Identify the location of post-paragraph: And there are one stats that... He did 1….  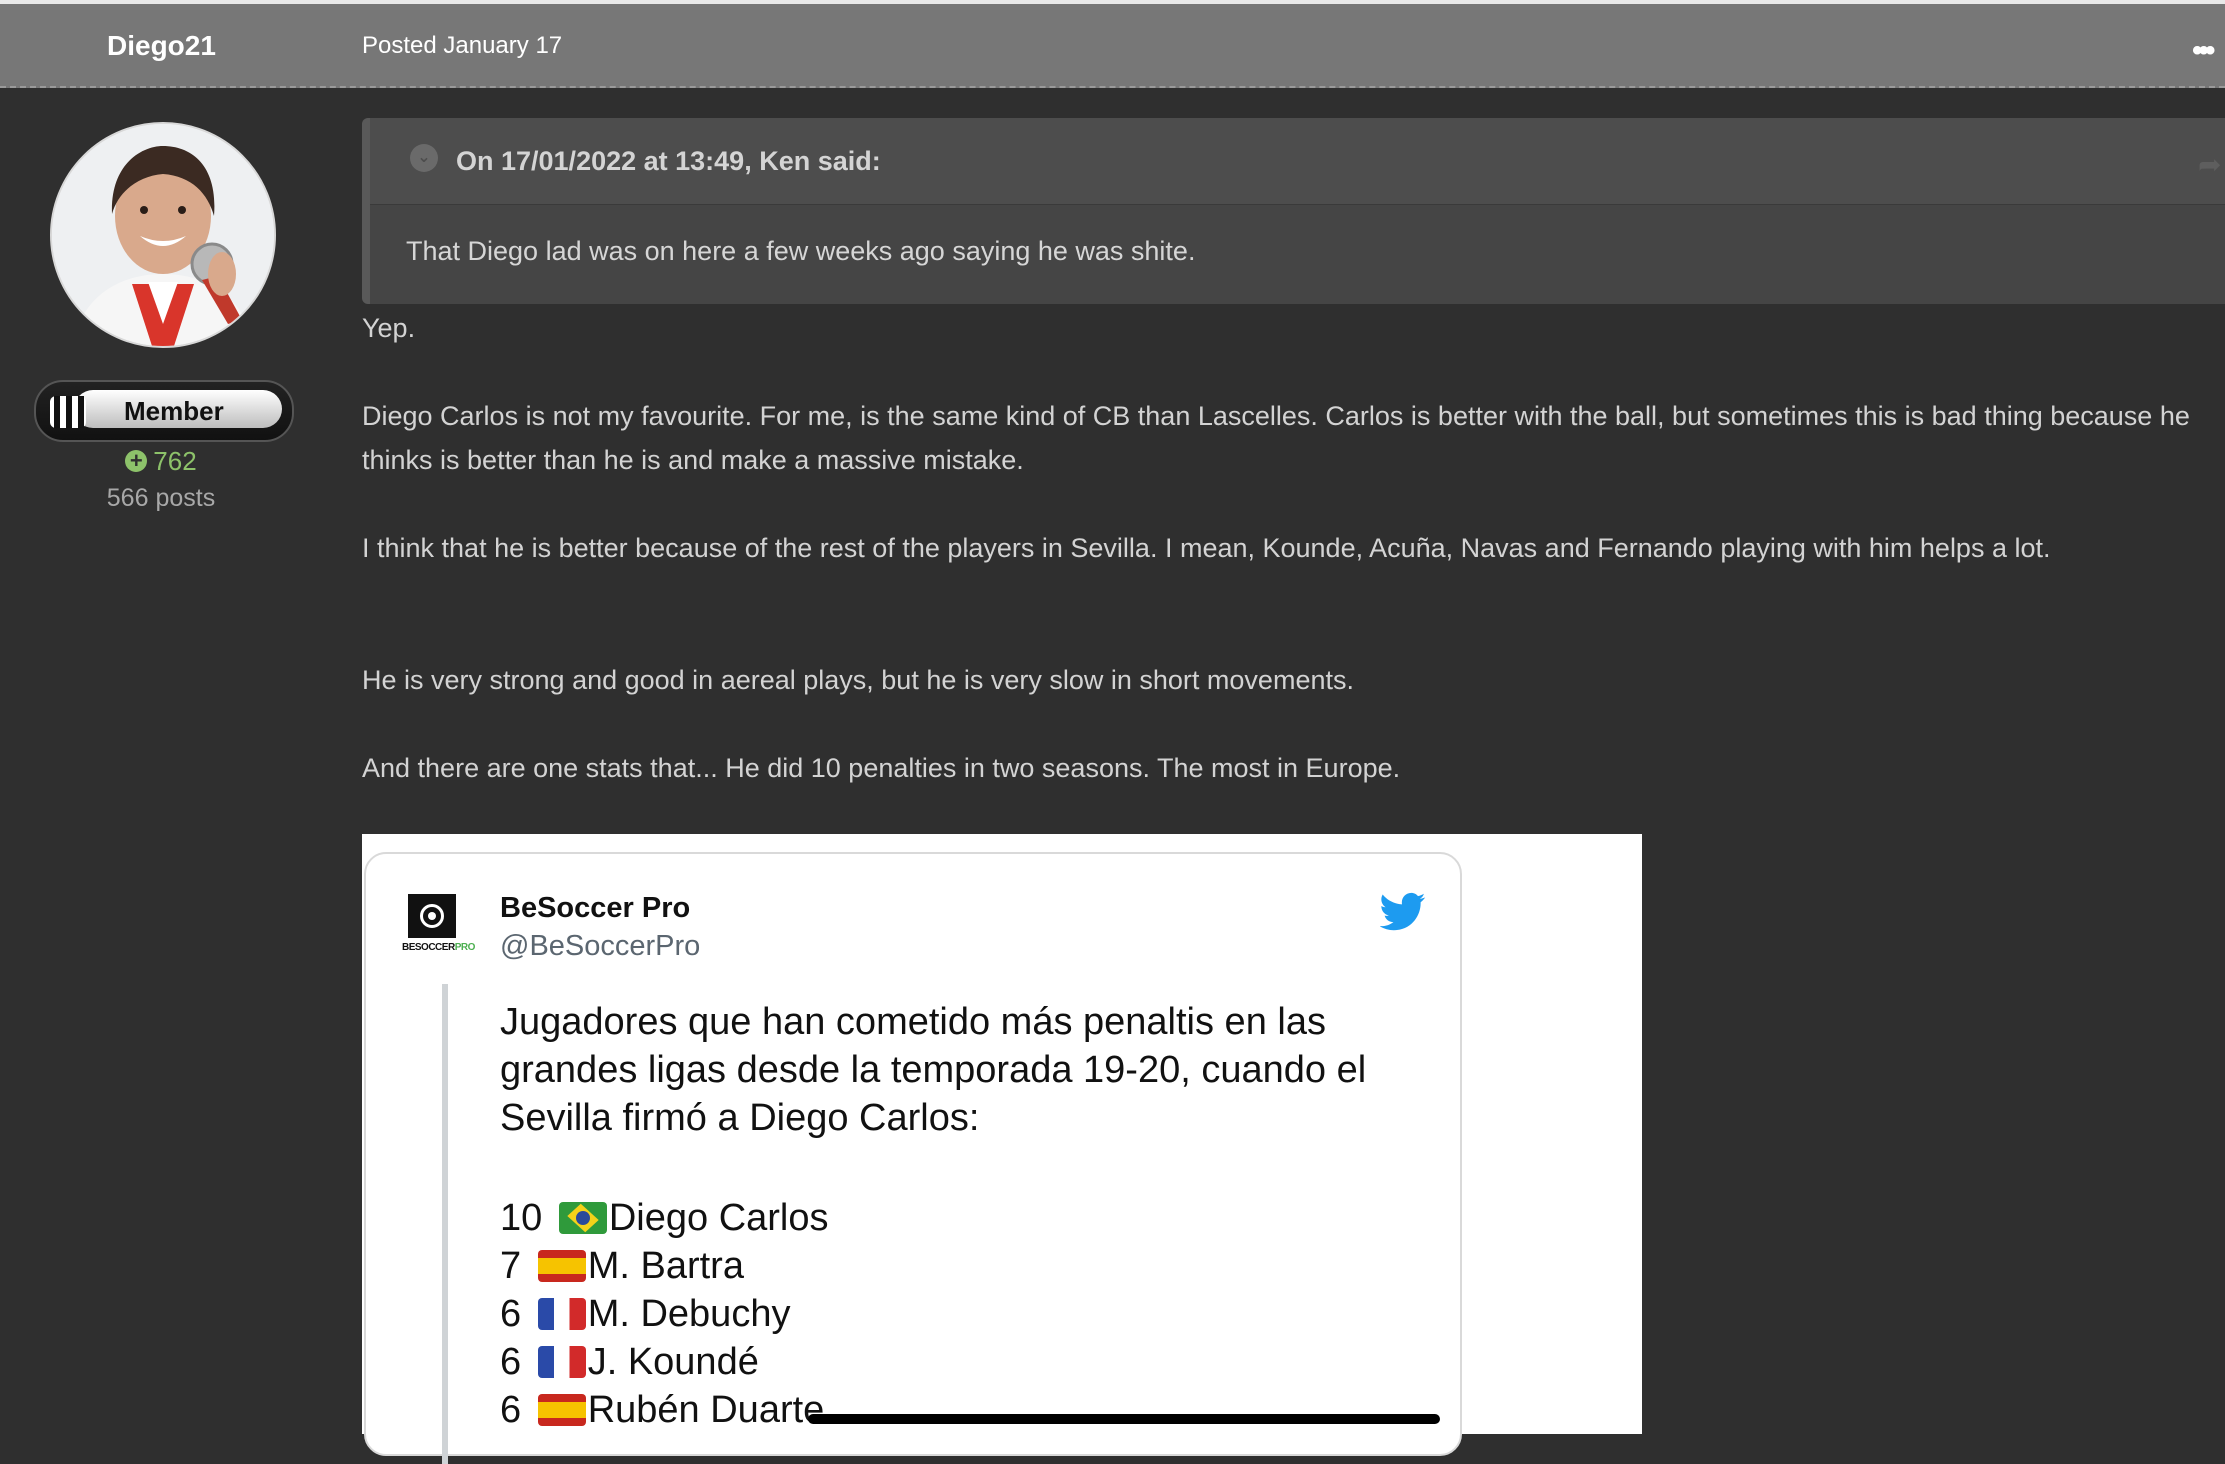
(881, 768).